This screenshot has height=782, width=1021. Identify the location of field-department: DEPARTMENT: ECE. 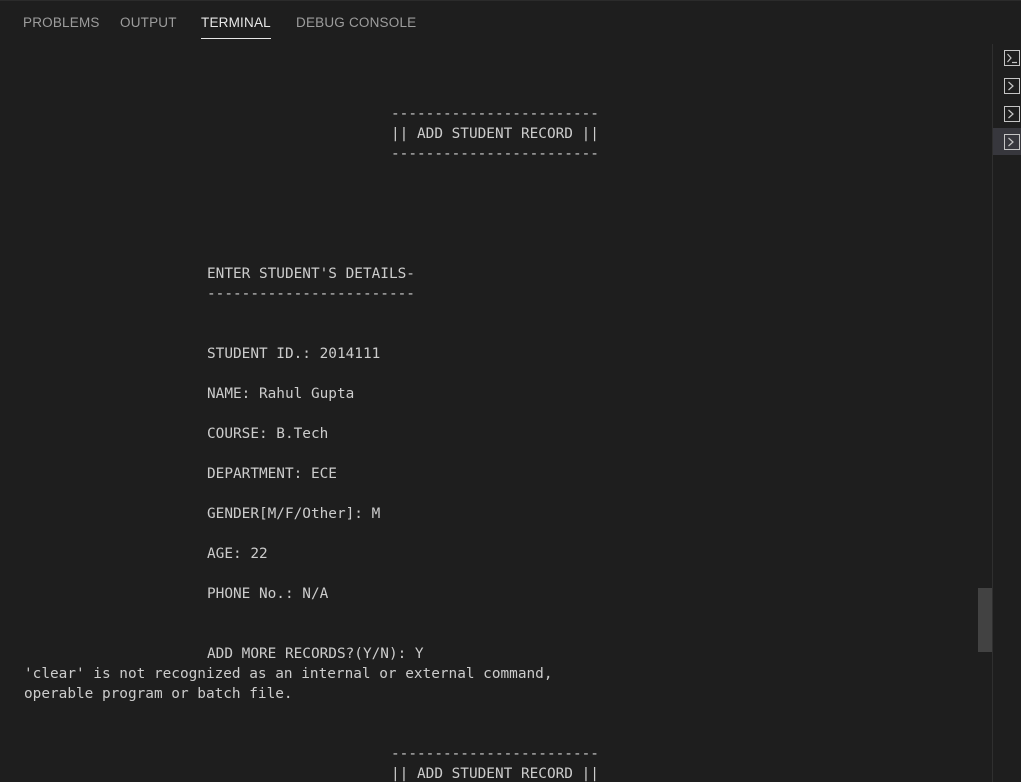
(272, 474).